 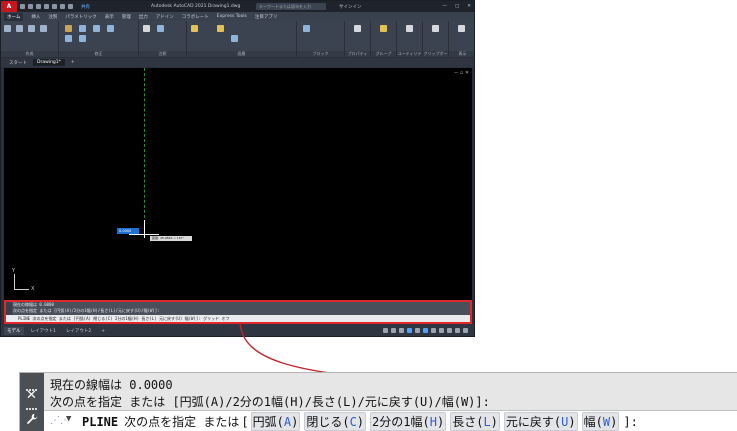 I want to click on command-line-sidebar: ✕, so click(x=32, y=402).